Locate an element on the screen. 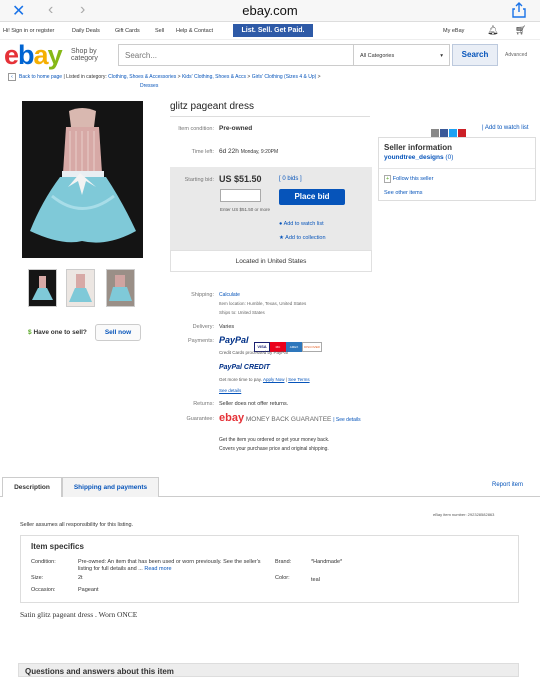 This screenshot has width=540, height=677. delivery-label: Delivery: is located at coordinates (203, 327).